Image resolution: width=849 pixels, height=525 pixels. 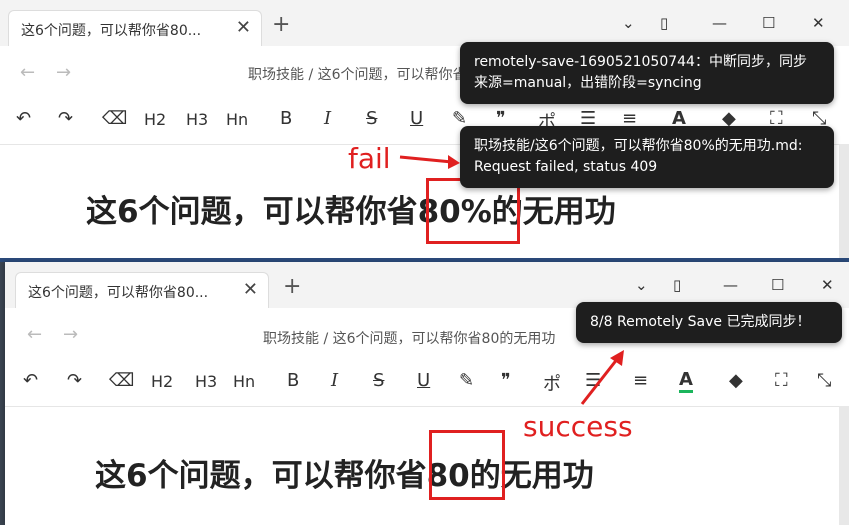 What do you see at coordinates (444, 339) in the screenshot?
I see `breadcrumb-current: 这6个问题，可以帮你省80的无用功` at bounding box center [444, 339].